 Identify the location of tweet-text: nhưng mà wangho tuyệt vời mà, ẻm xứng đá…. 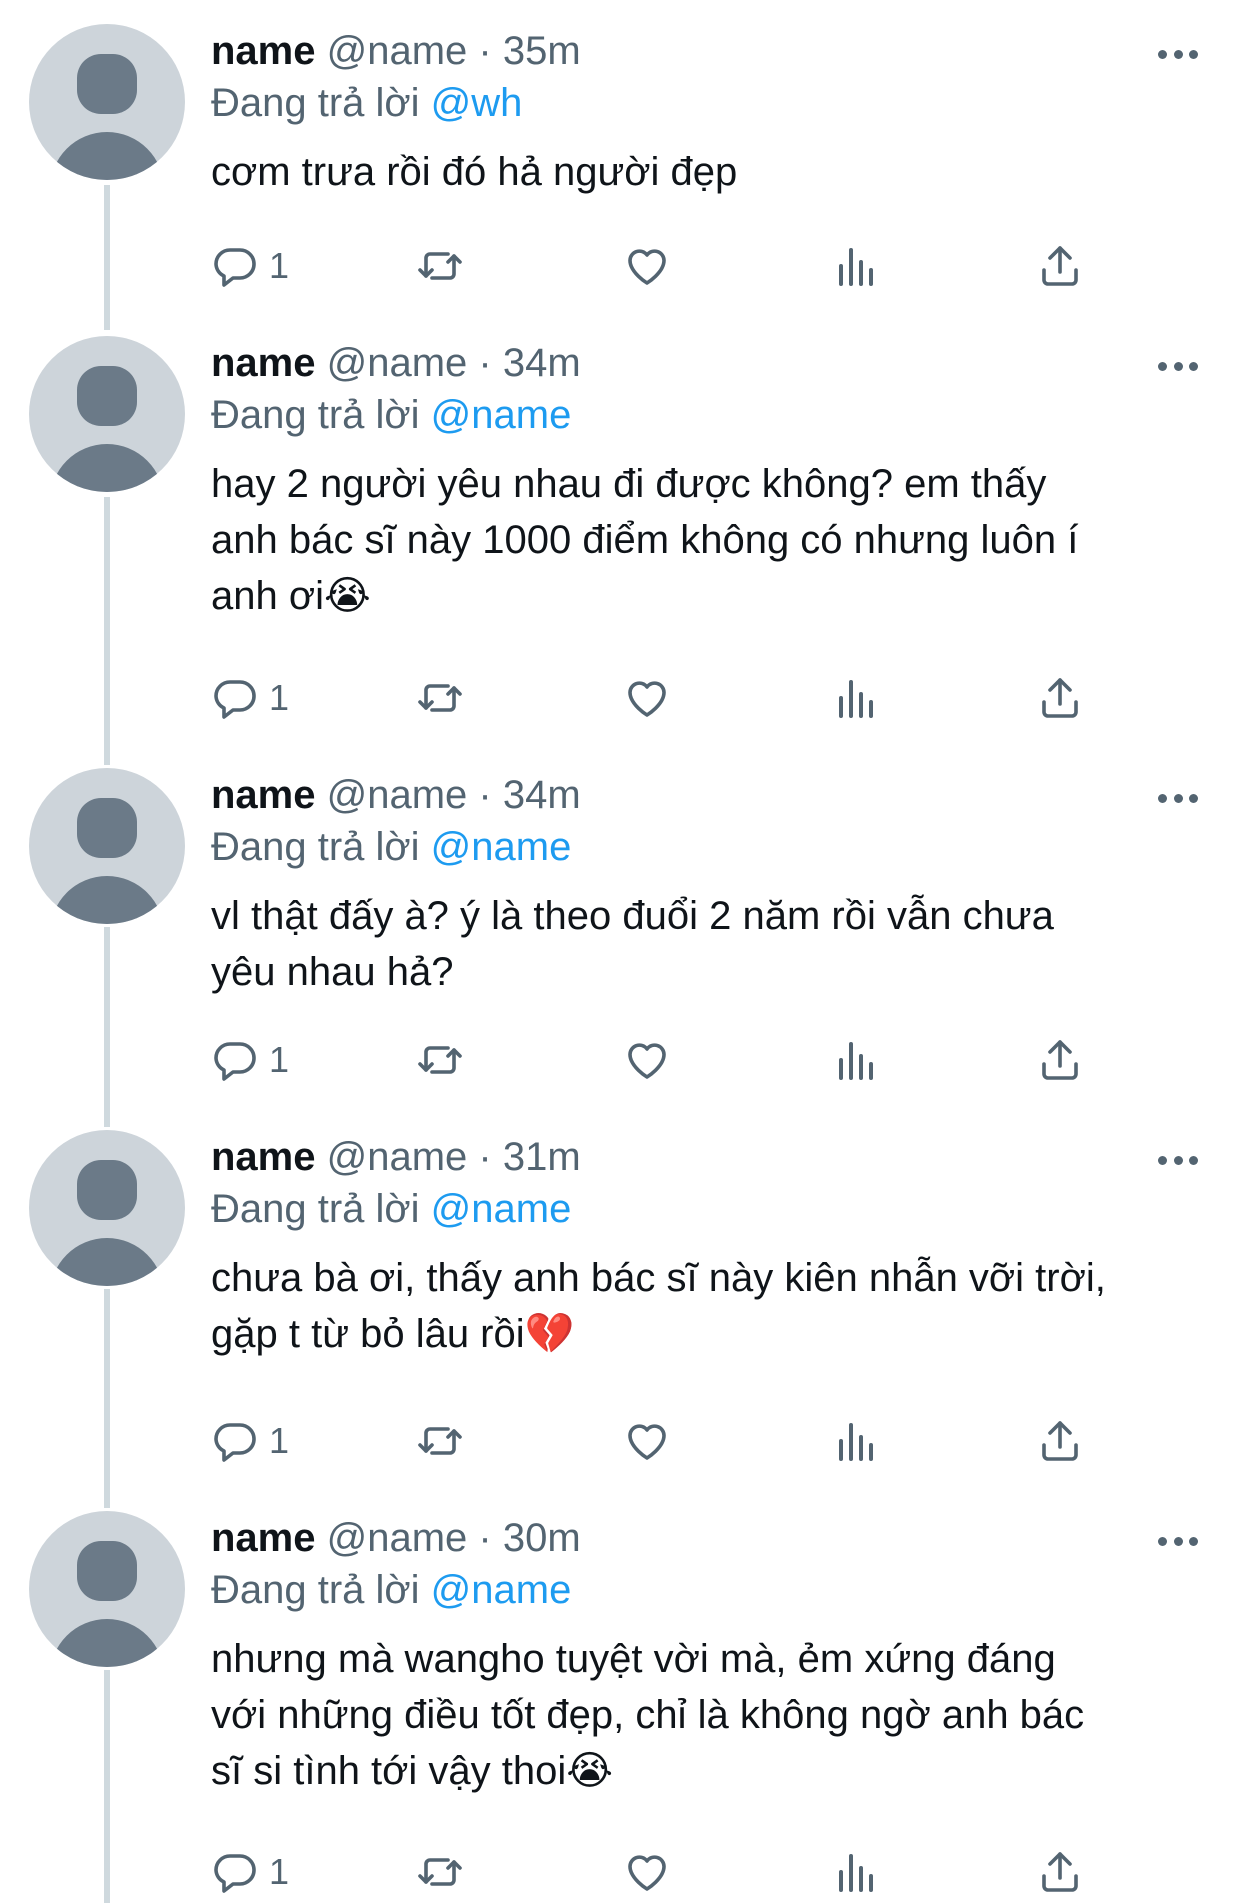
(648, 1715).